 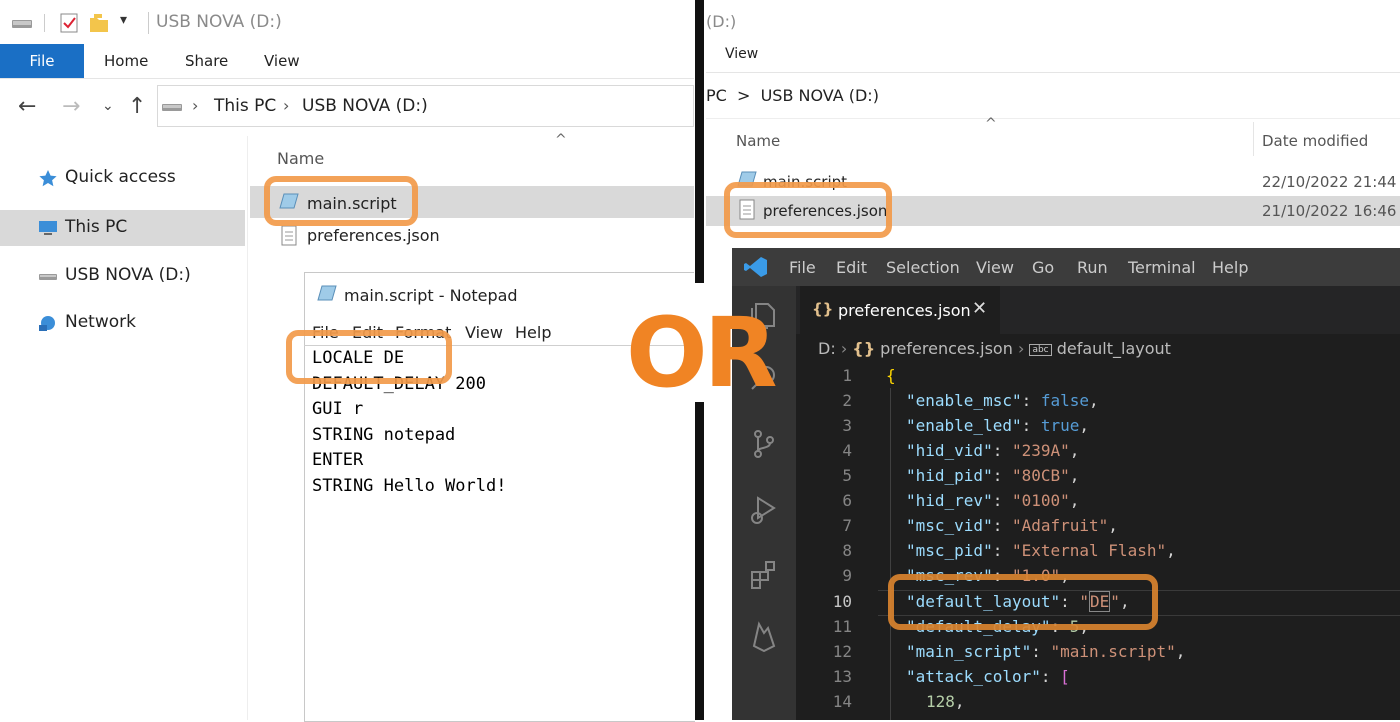 I want to click on line-number: 1, so click(x=847, y=375).